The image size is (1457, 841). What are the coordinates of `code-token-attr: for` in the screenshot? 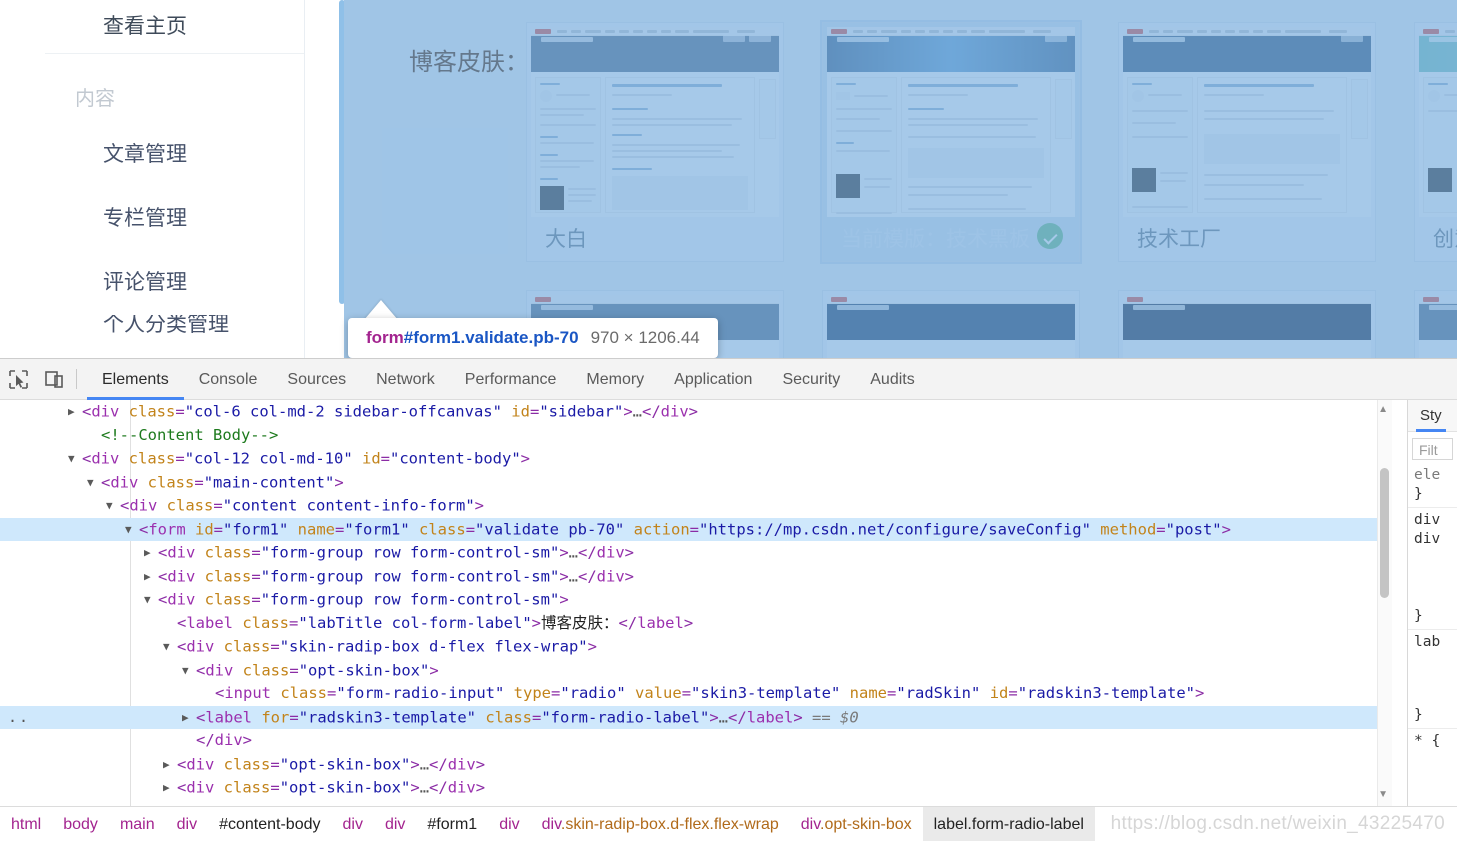 It's located at (271, 716).